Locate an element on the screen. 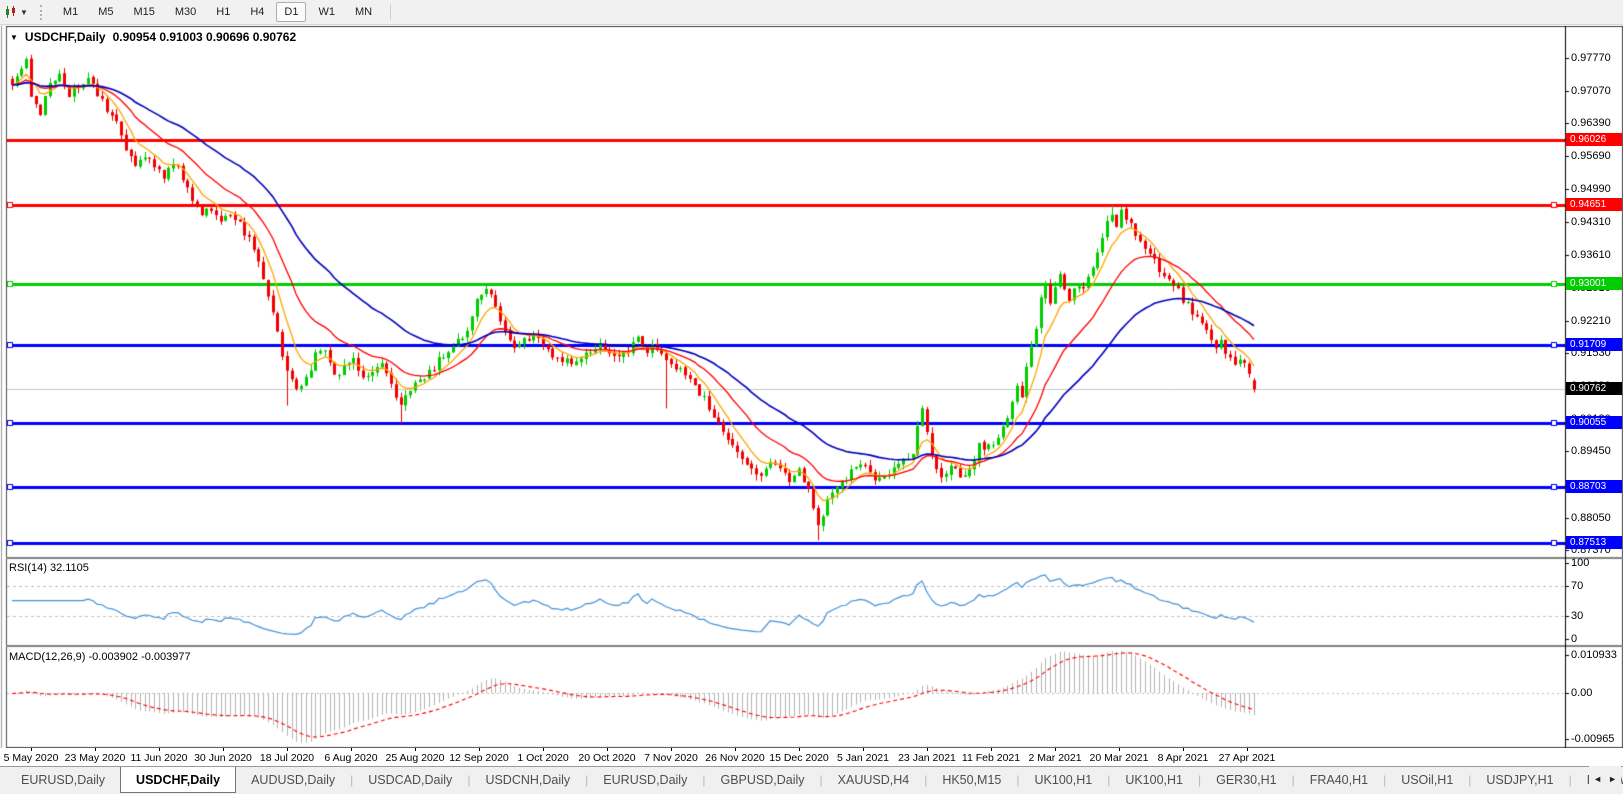 Image resolution: width=1623 pixels, height=794 pixels. date-tick-label: 1 Oct 2020 is located at coordinates (543, 758).